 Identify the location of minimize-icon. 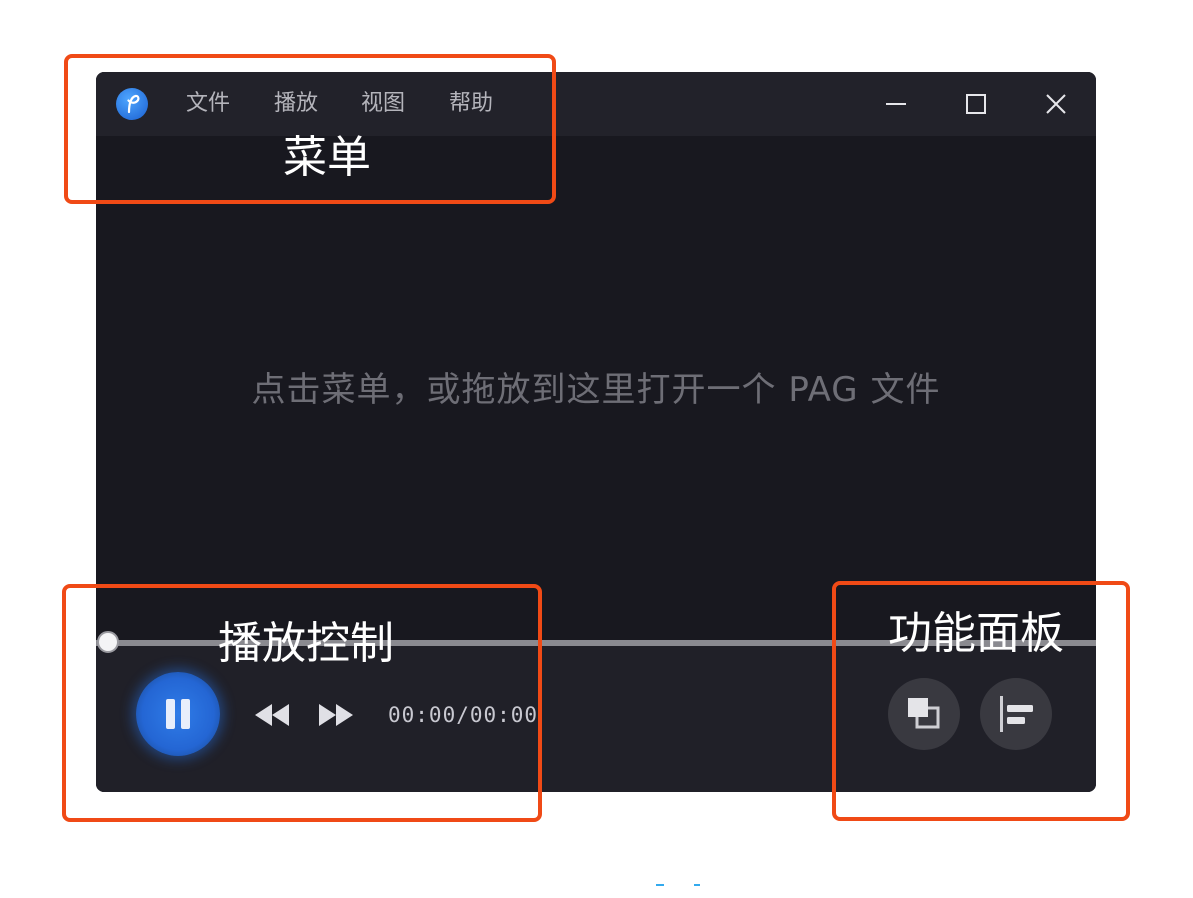
(896, 104).